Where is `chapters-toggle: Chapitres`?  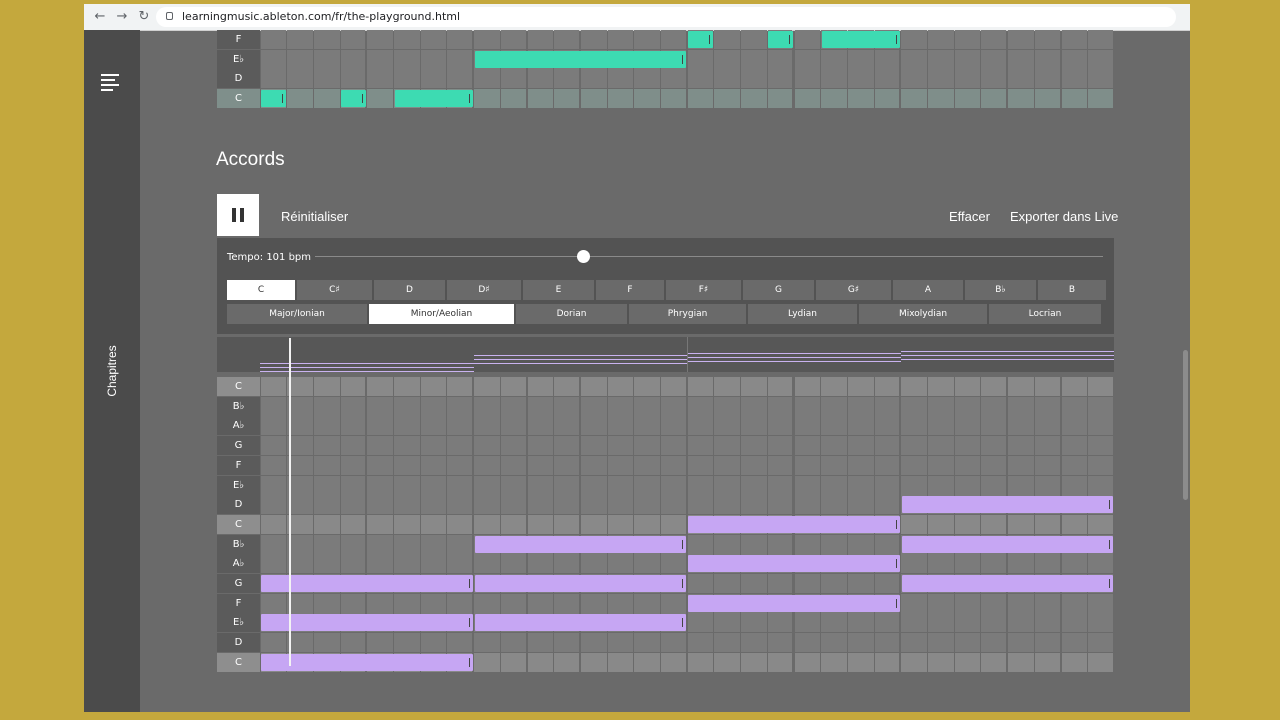 chapters-toggle: Chapitres is located at coordinates (112, 370).